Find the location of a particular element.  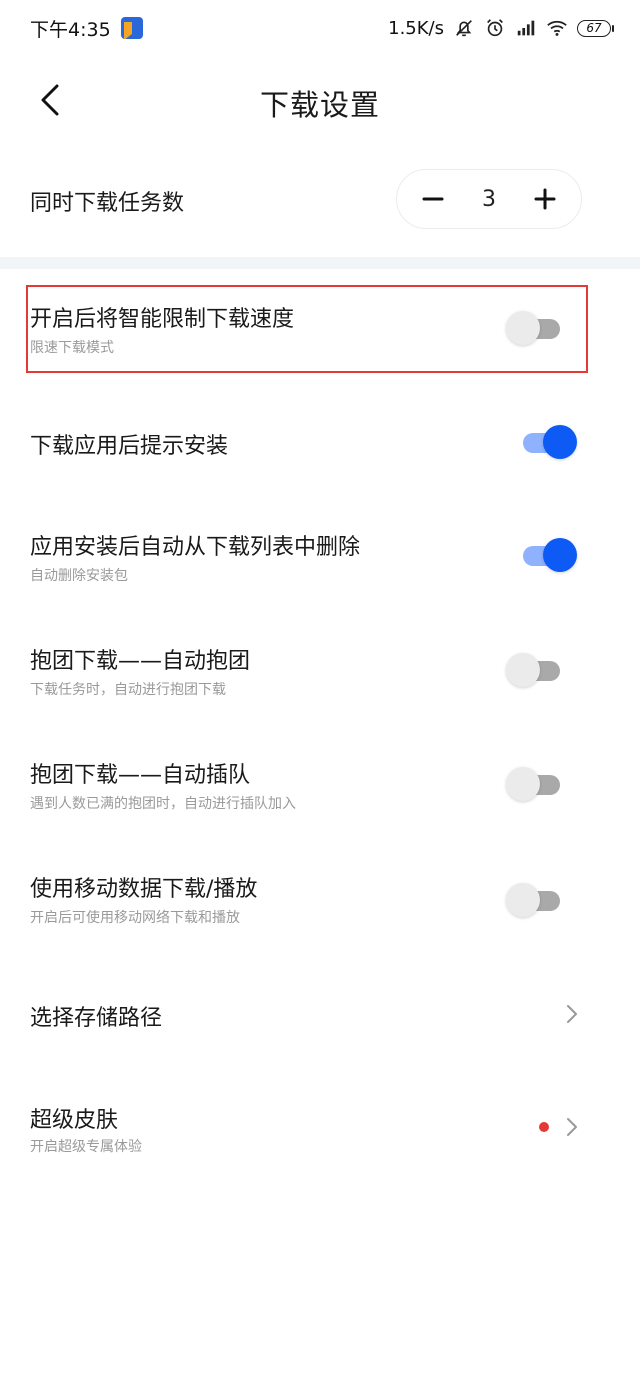

network-speed: 1.5K/s is located at coordinates (416, 28).